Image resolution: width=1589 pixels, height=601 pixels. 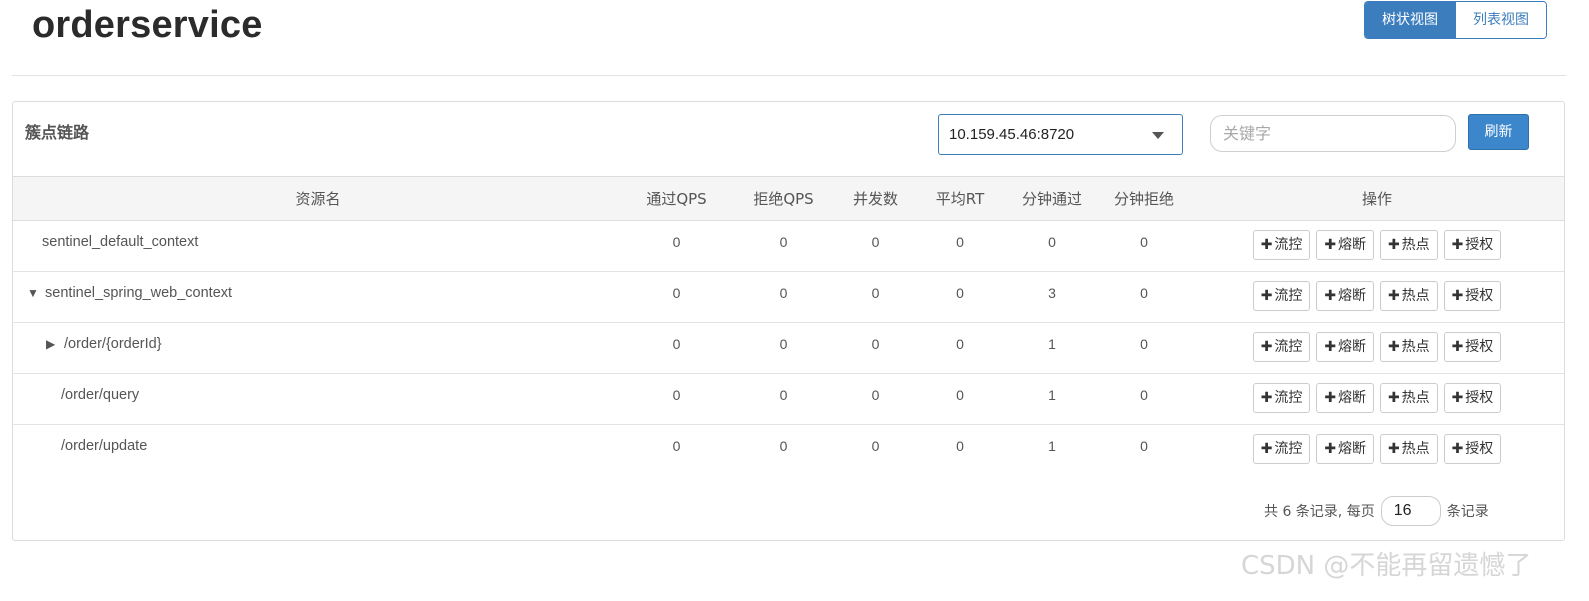 I want to click on refresh-button: 刷新, so click(x=1498, y=132).